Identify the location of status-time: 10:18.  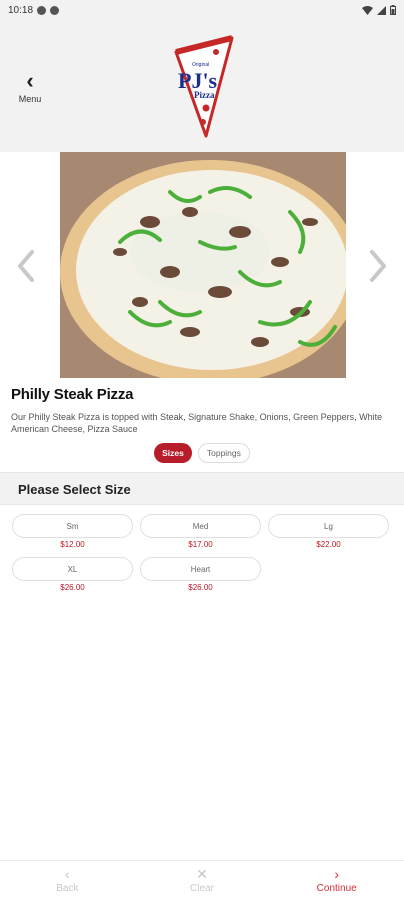
(21, 10).